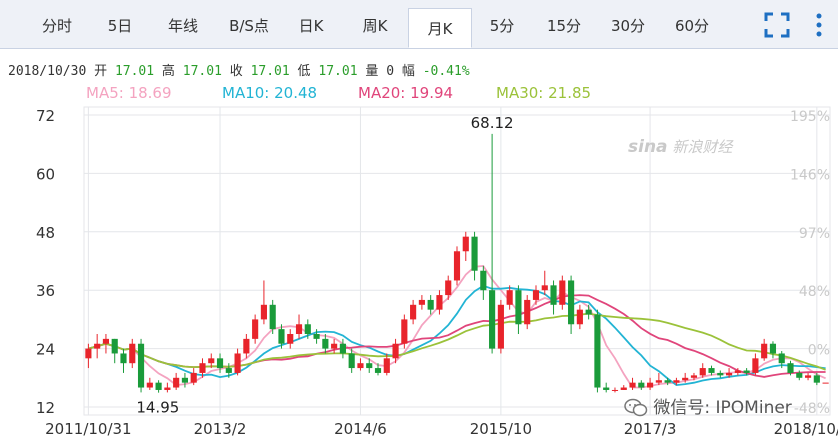  What do you see at coordinates (45, 174) in the screenshot?
I see `y-tick-label: 60` at bounding box center [45, 174].